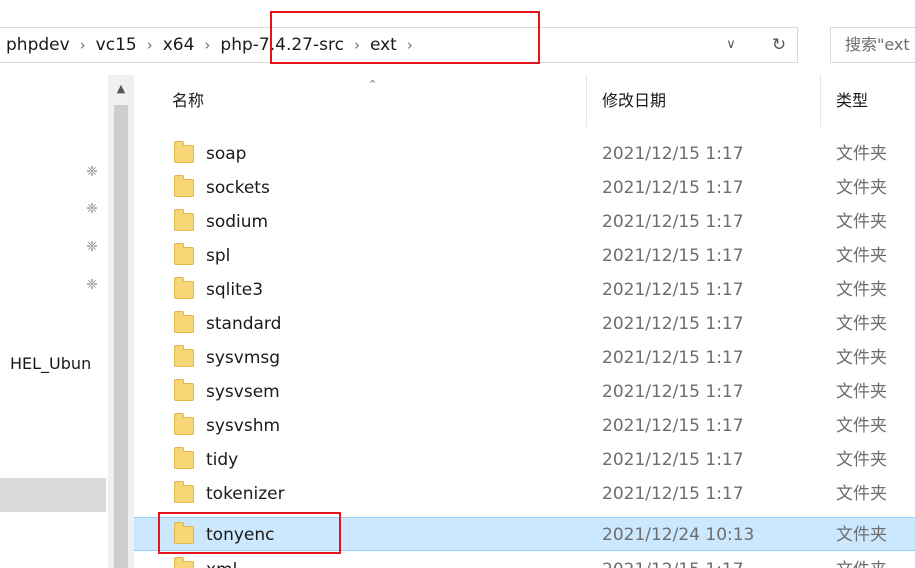 This screenshot has height=568, width=915. What do you see at coordinates (243, 426) in the screenshot?
I see `file-name: sysvshm` at bounding box center [243, 426].